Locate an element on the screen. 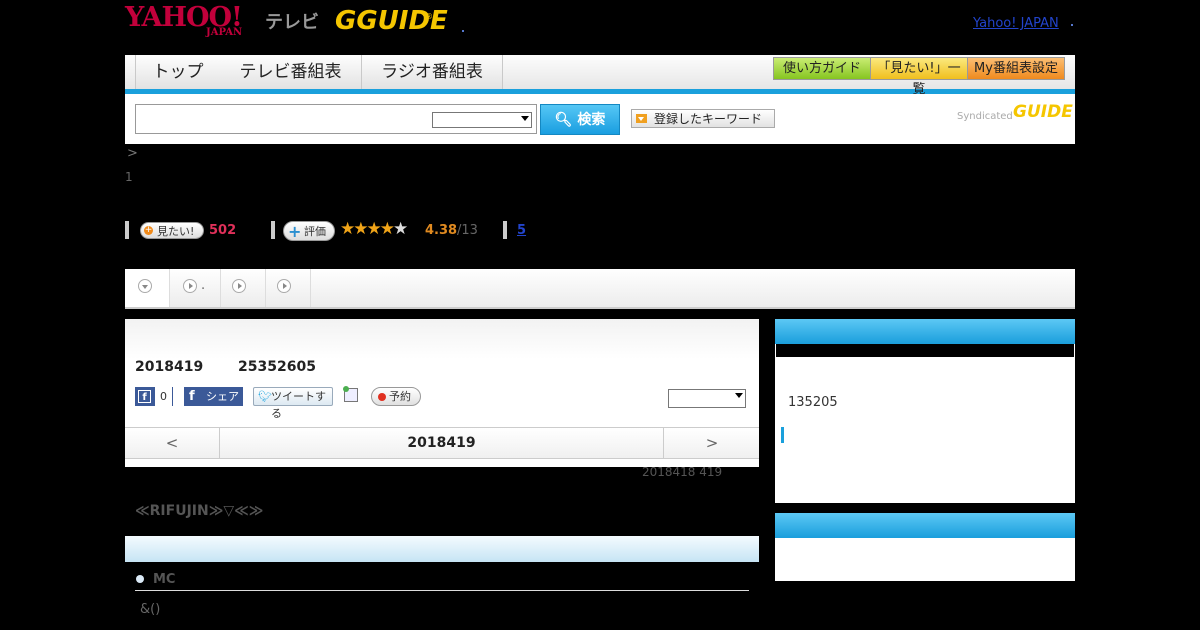 The image size is (1200, 630). next-day-button: > is located at coordinates (711, 443).